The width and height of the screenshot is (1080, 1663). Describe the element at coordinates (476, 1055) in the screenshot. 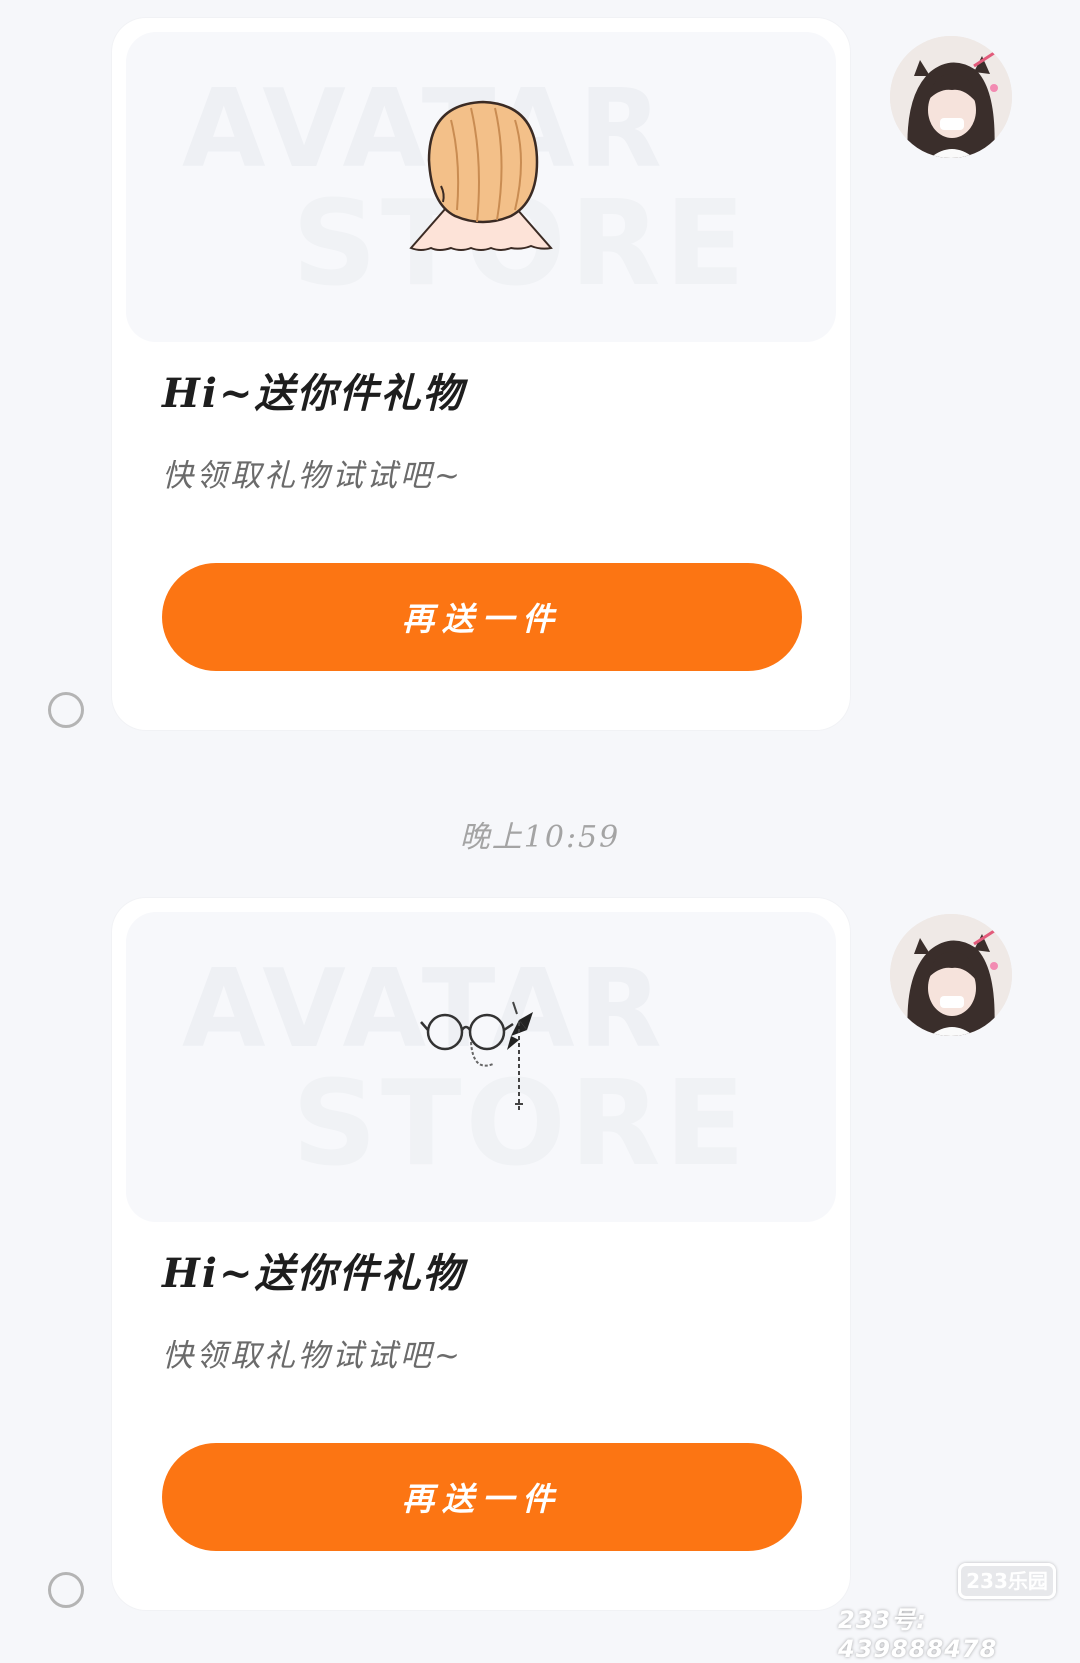

I see `glasses-icon` at that location.